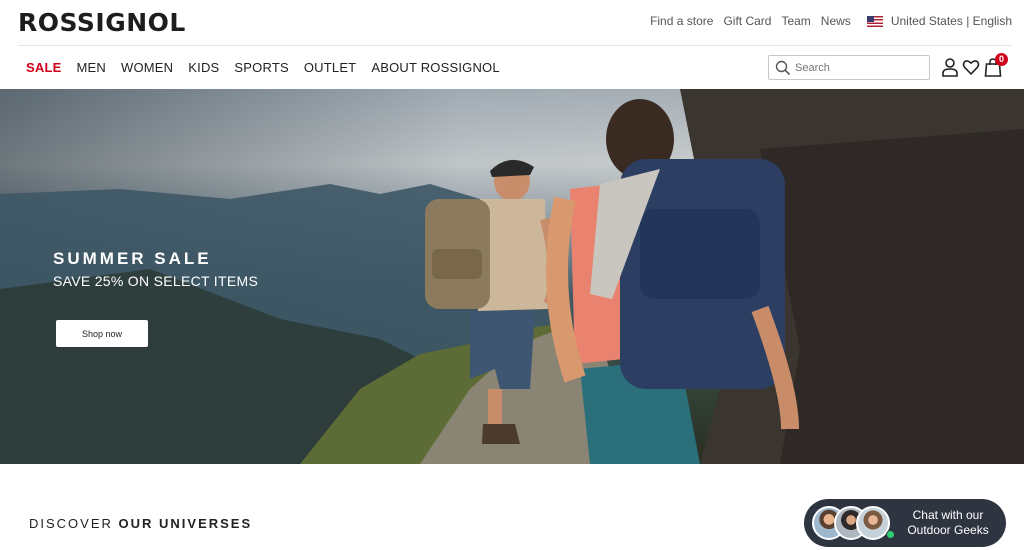  Describe the element at coordinates (950, 67) in the screenshot. I see `user-icon` at that location.